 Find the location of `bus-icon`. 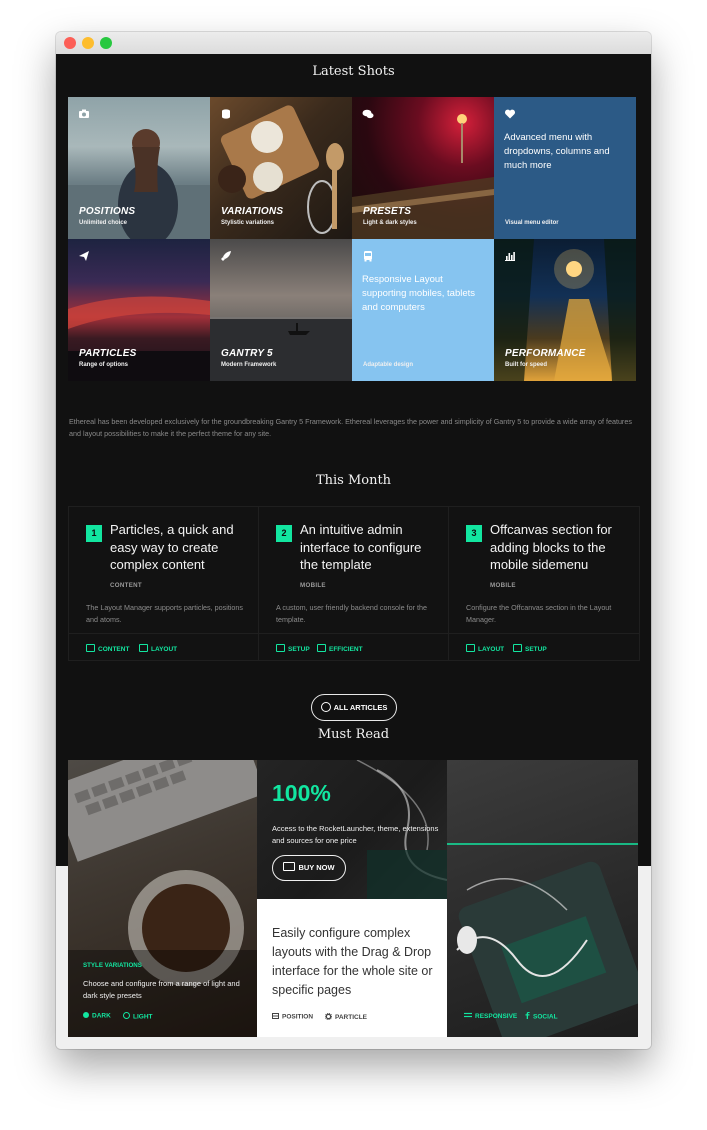

bus-icon is located at coordinates (368, 255).